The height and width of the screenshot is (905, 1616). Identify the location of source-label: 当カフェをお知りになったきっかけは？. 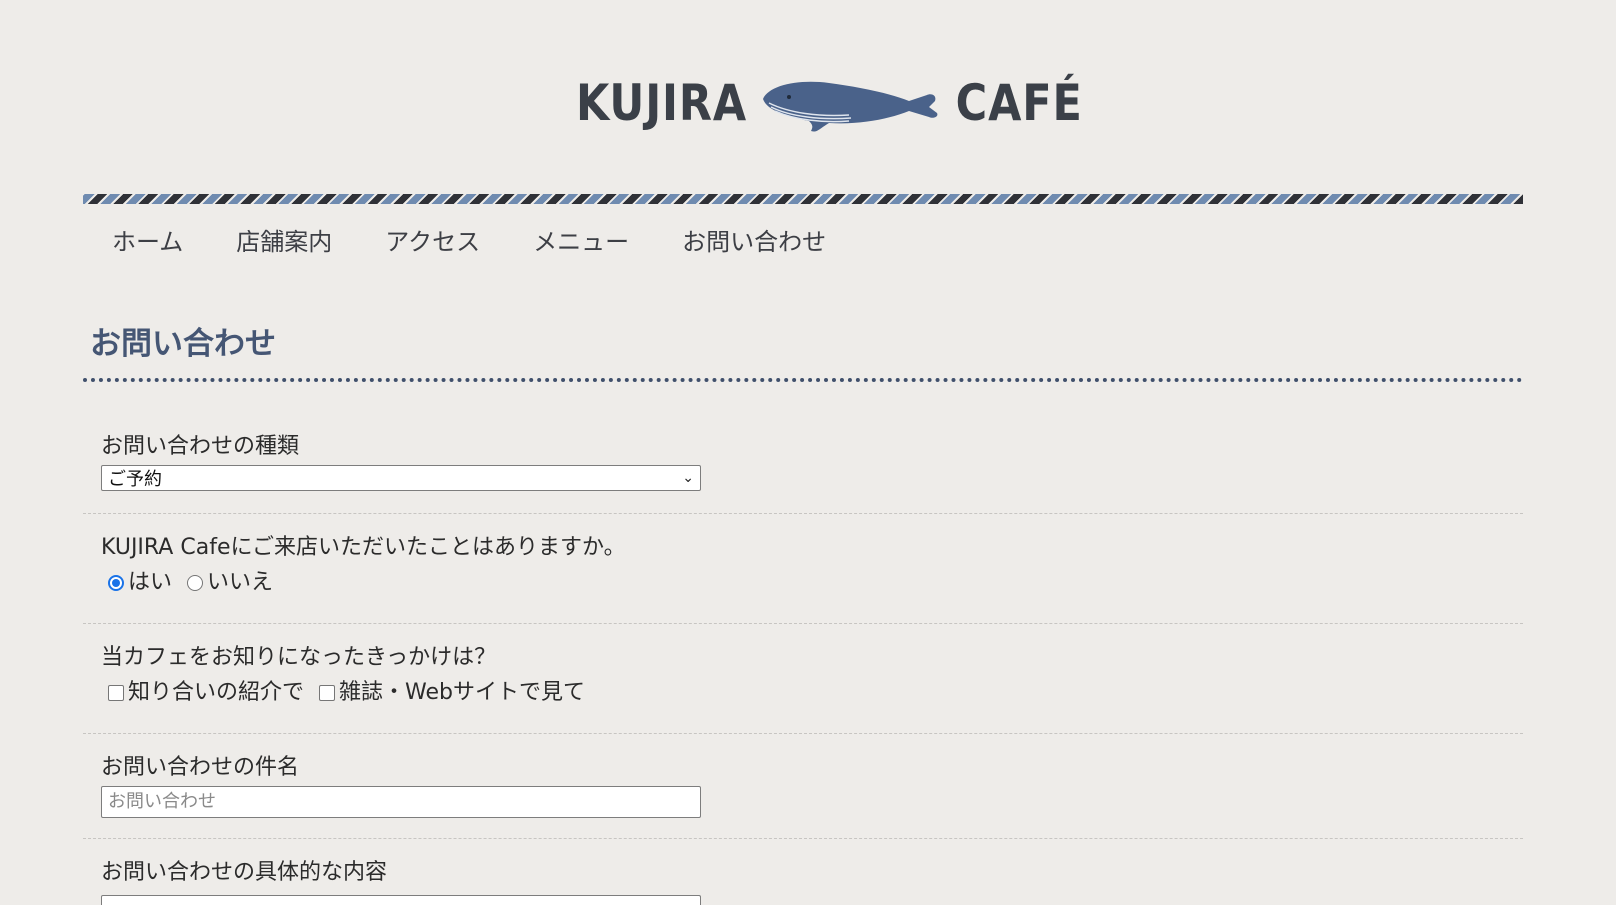
(299, 657).